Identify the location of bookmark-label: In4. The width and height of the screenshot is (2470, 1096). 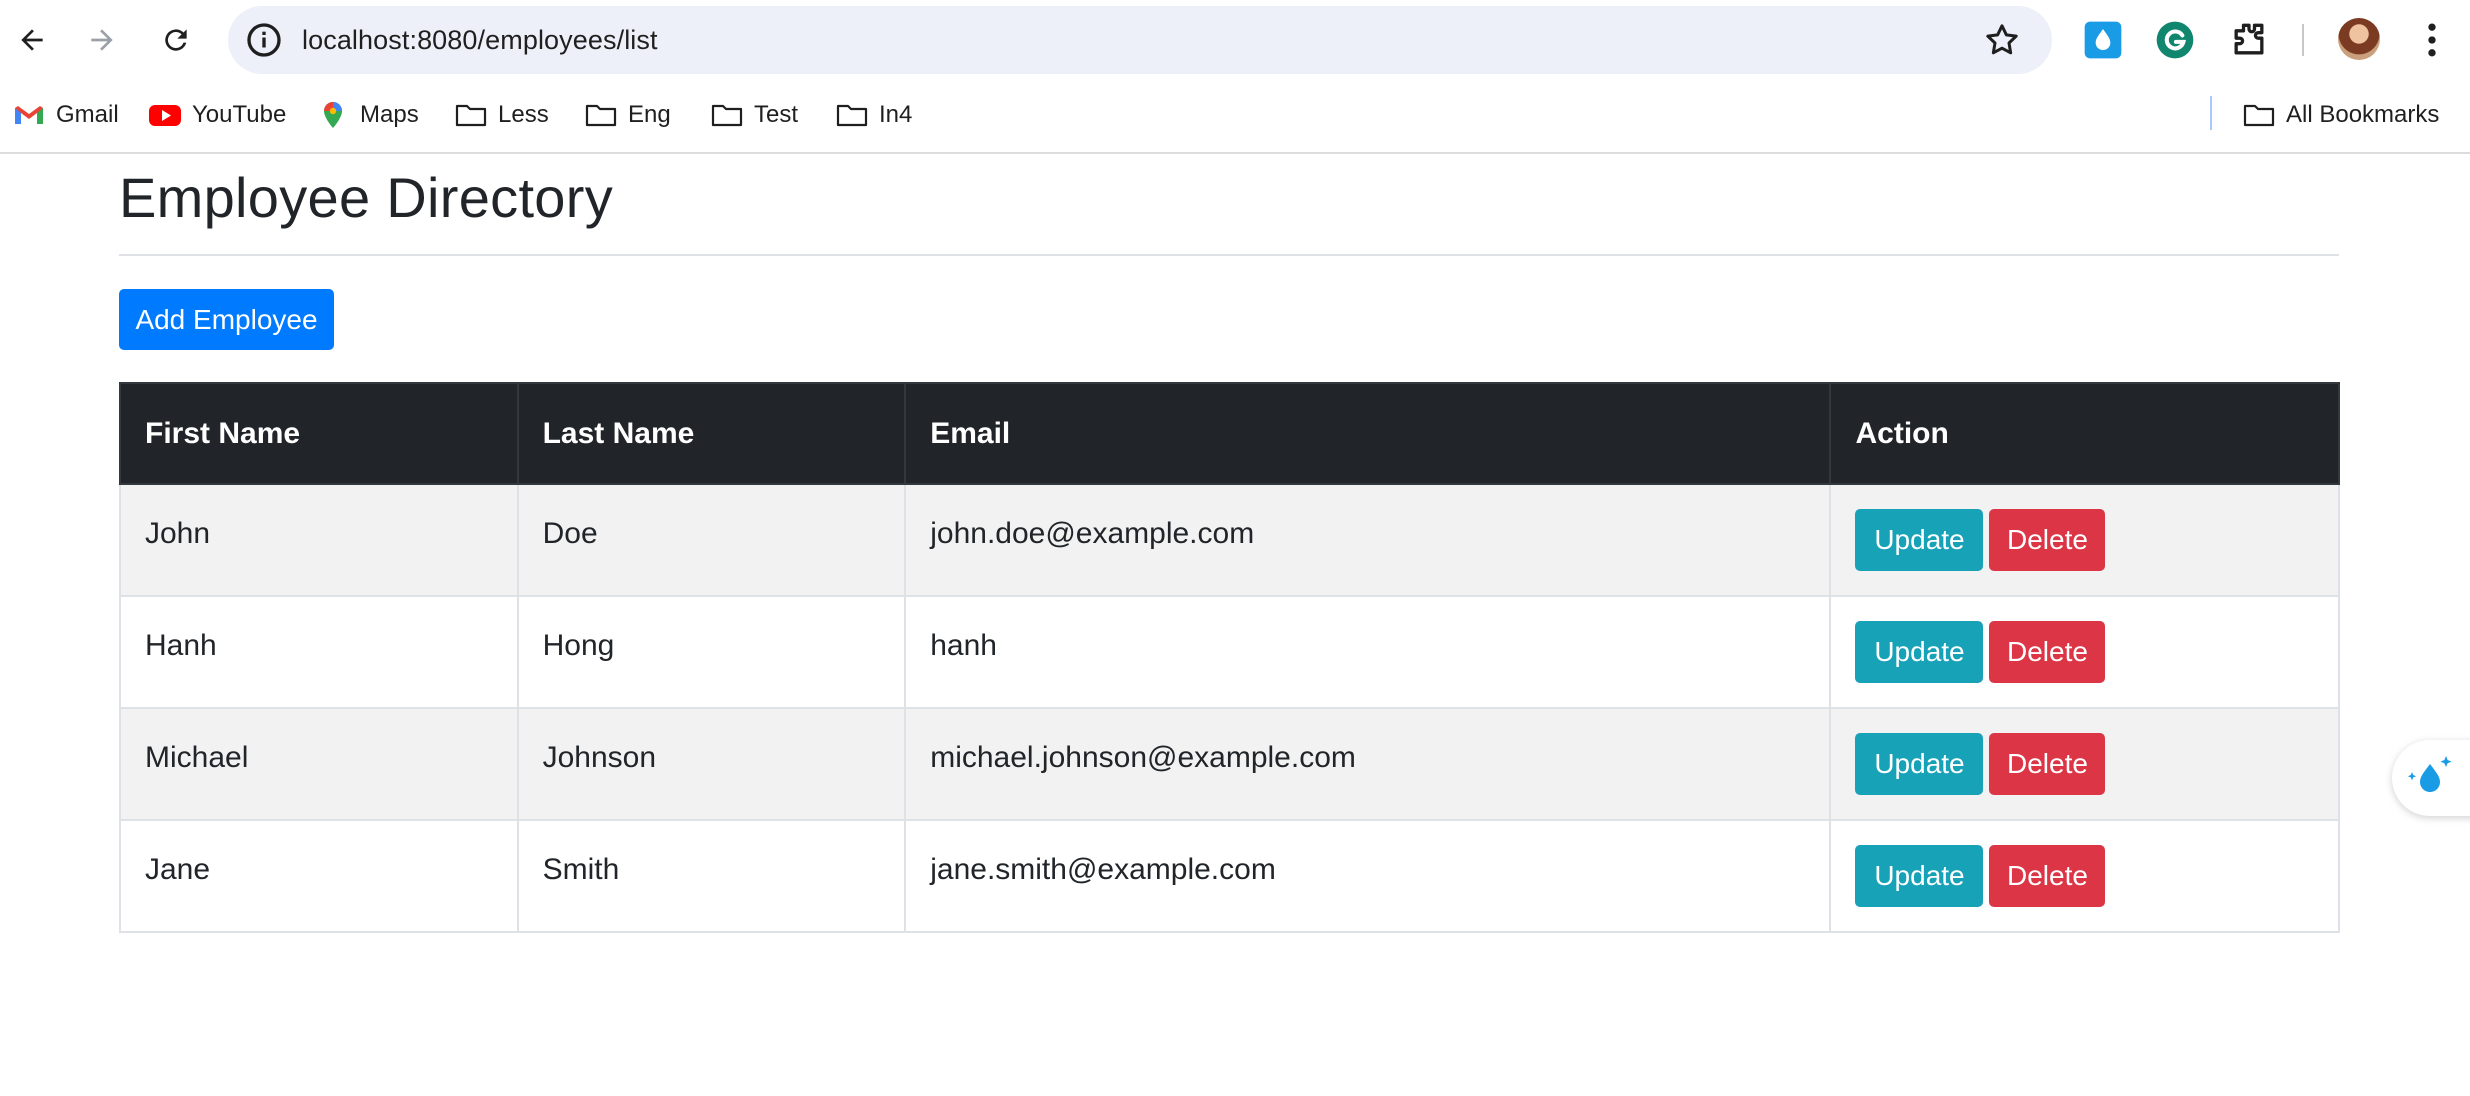
(896, 114).